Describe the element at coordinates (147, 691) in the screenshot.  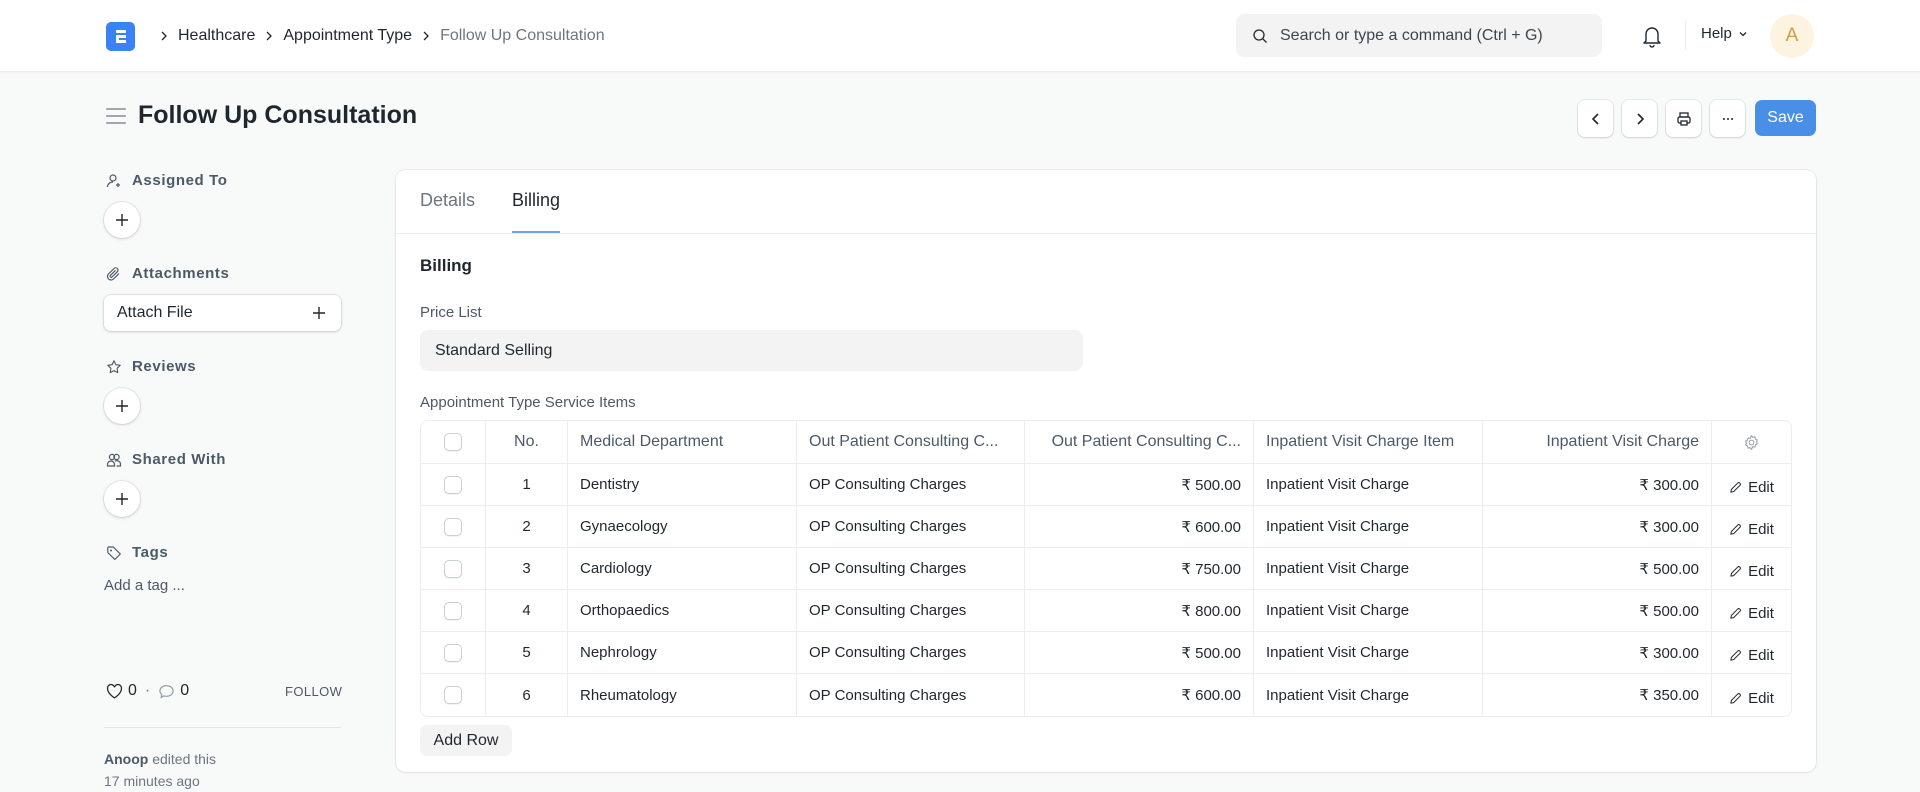
I see `social-stats: 0 · 0` at that location.